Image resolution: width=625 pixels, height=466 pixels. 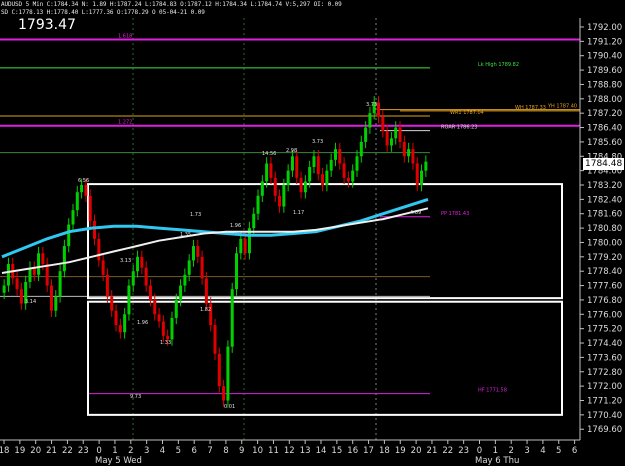 What do you see at coordinates (352, 451) in the screenshot?
I see `time-tick-label: 16` at bounding box center [352, 451].